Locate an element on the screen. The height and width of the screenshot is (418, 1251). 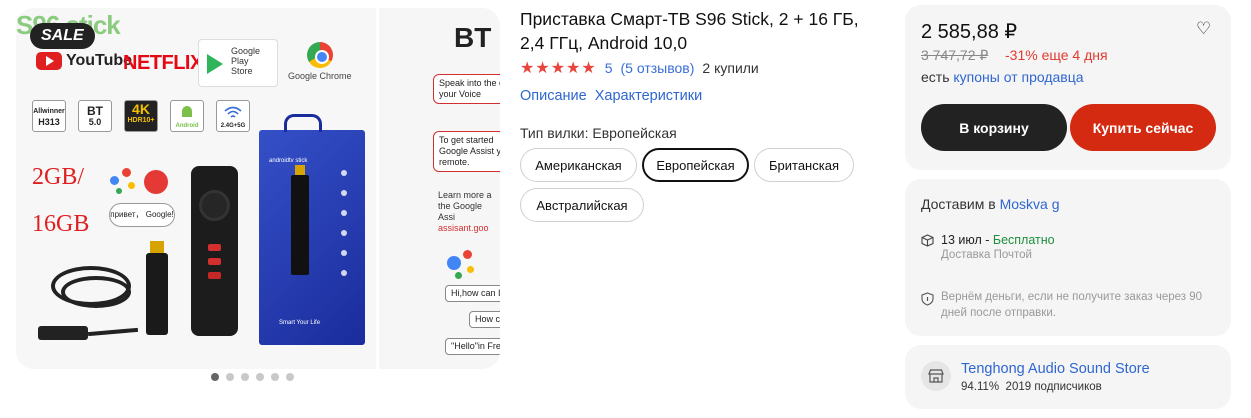
spec-bt-icon: BT 5.0 is located at coordinates (95, 116).